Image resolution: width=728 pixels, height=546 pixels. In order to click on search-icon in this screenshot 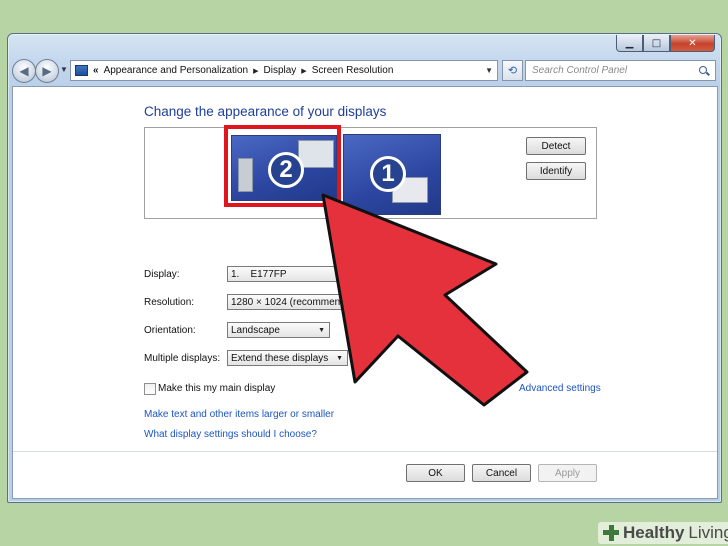, I will do `click(704, 70)`.